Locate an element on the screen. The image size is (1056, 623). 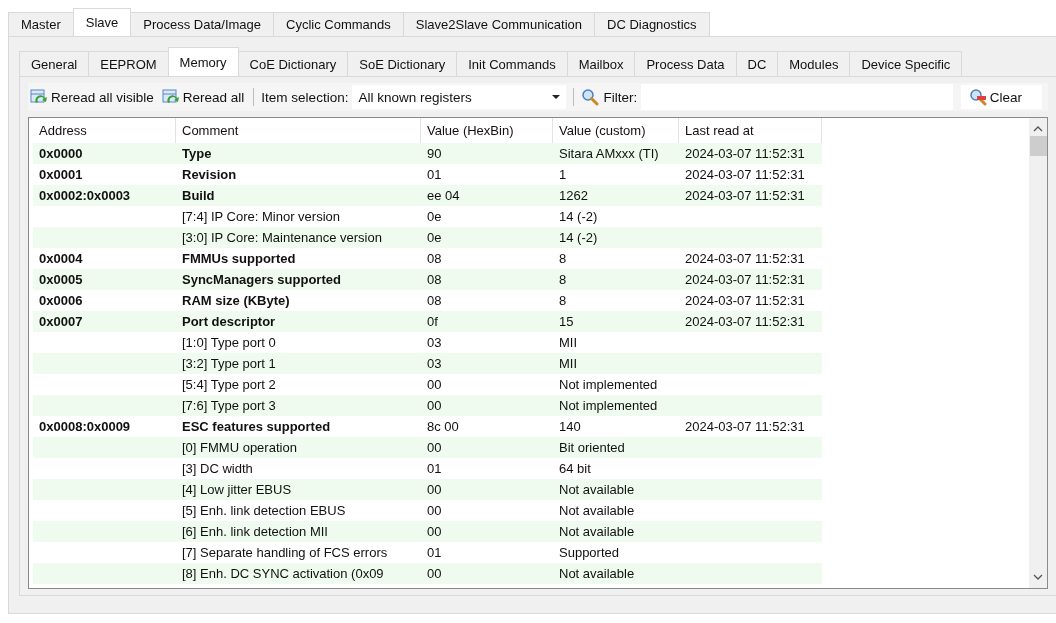
table-cell-text: [3] DC width is located at coordinates (217, 468).